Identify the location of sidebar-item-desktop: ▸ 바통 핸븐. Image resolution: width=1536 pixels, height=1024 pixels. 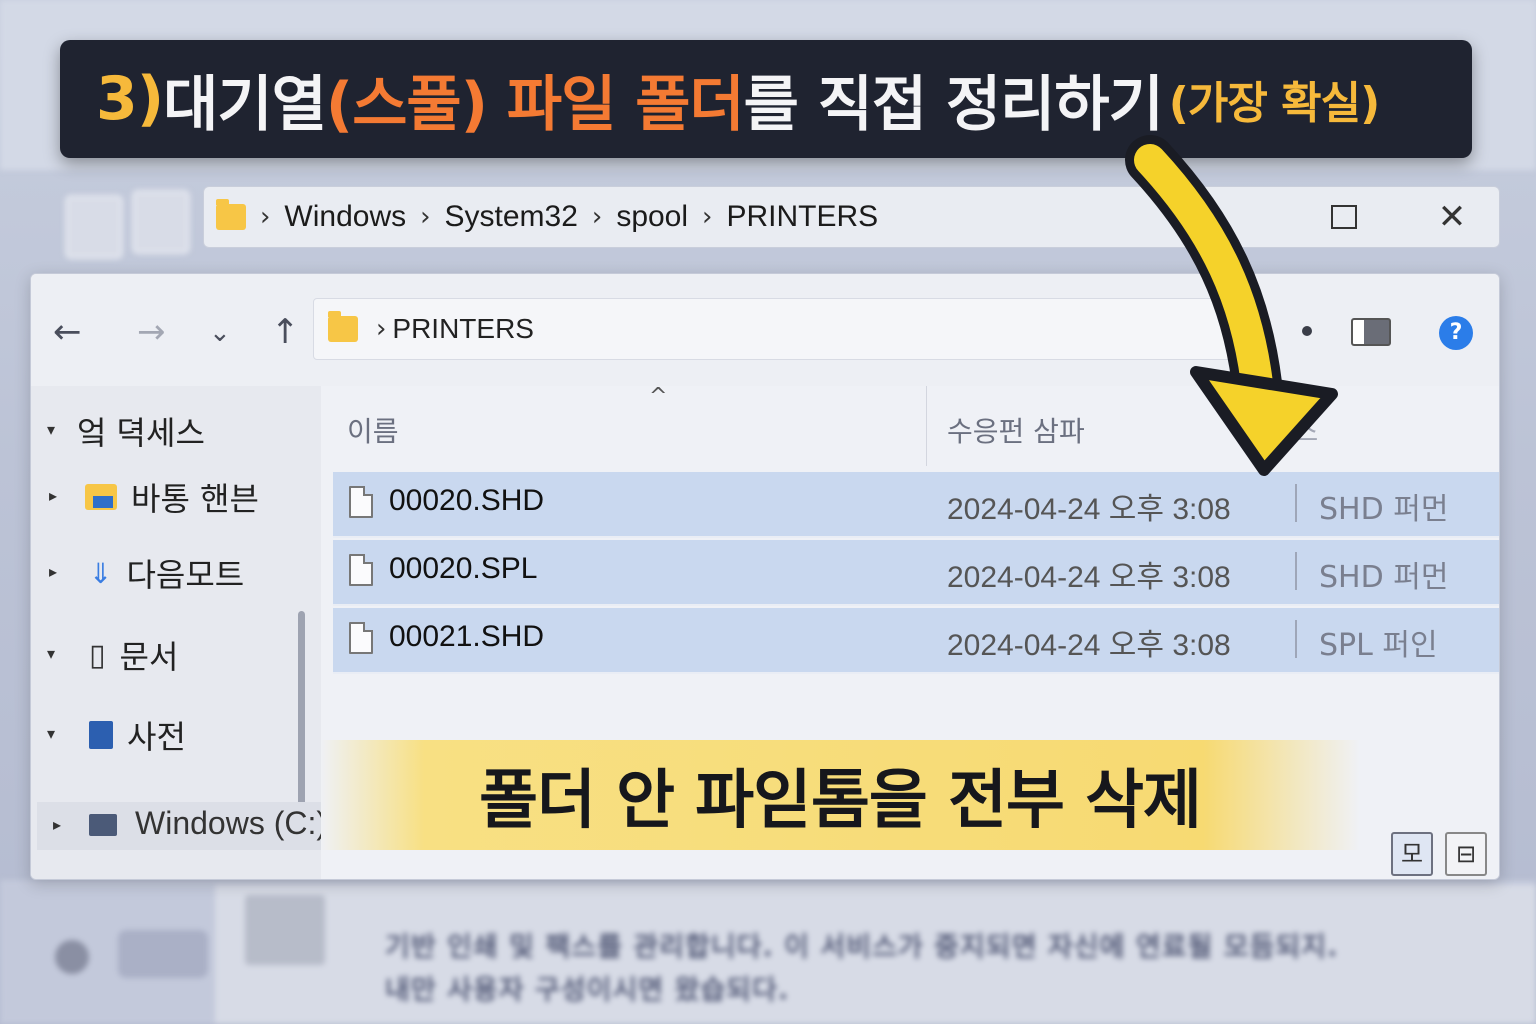
(145, 497).